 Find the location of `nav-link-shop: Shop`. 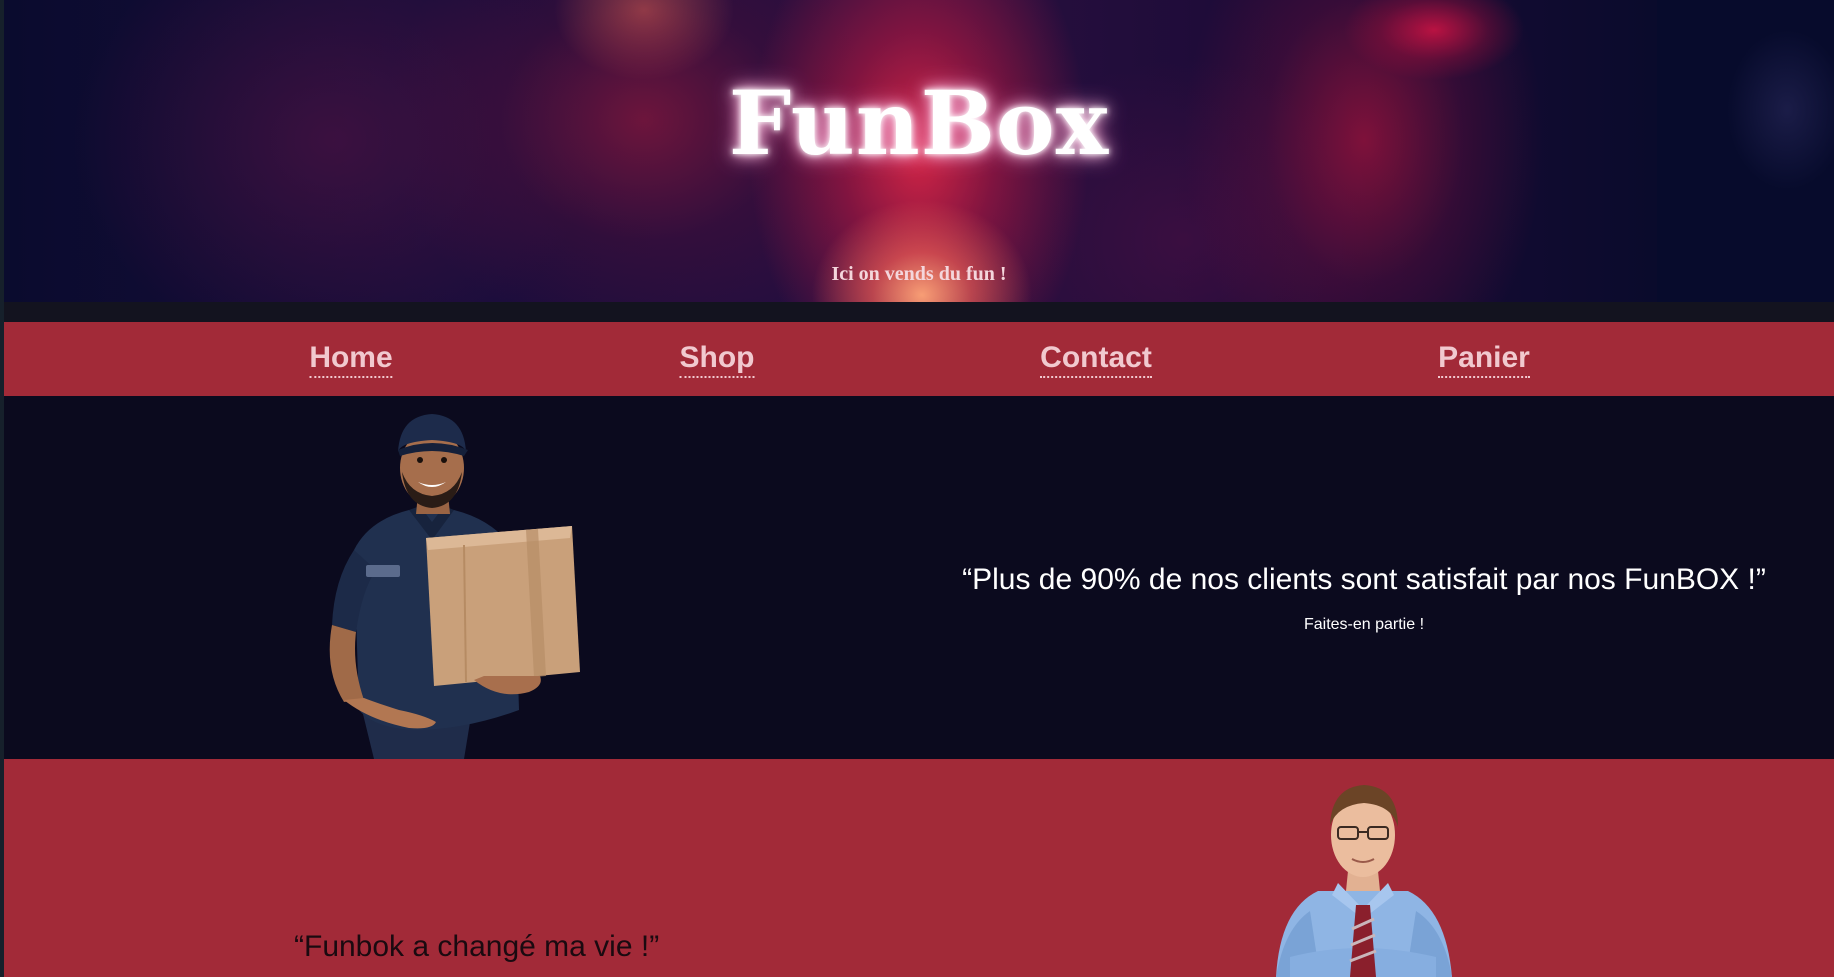

nav-link-shop: Shop is located at coordinates (717, 359).